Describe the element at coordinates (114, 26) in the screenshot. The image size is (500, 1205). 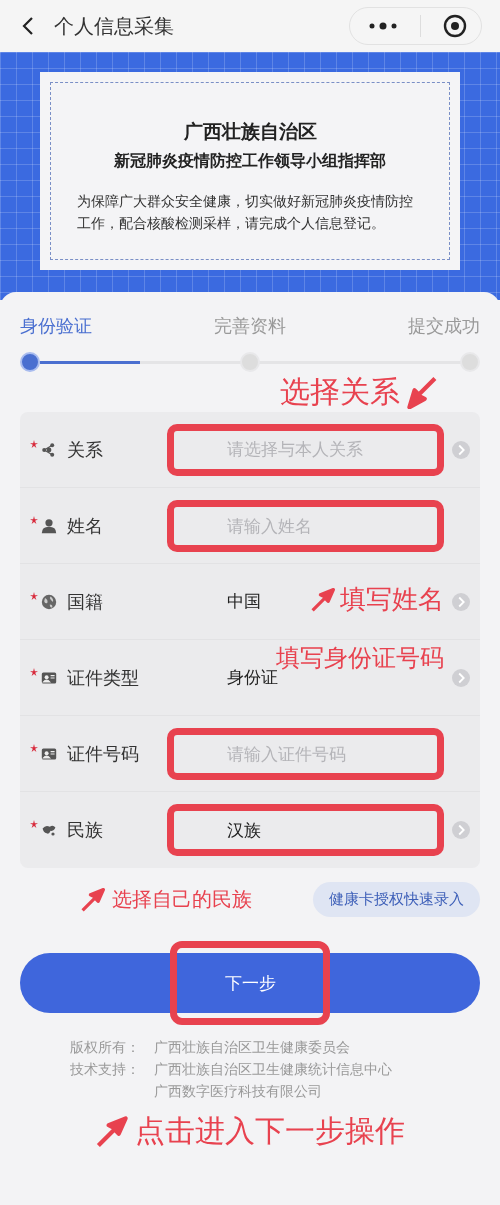
I see `page-title: 个人信息采集` at that location.